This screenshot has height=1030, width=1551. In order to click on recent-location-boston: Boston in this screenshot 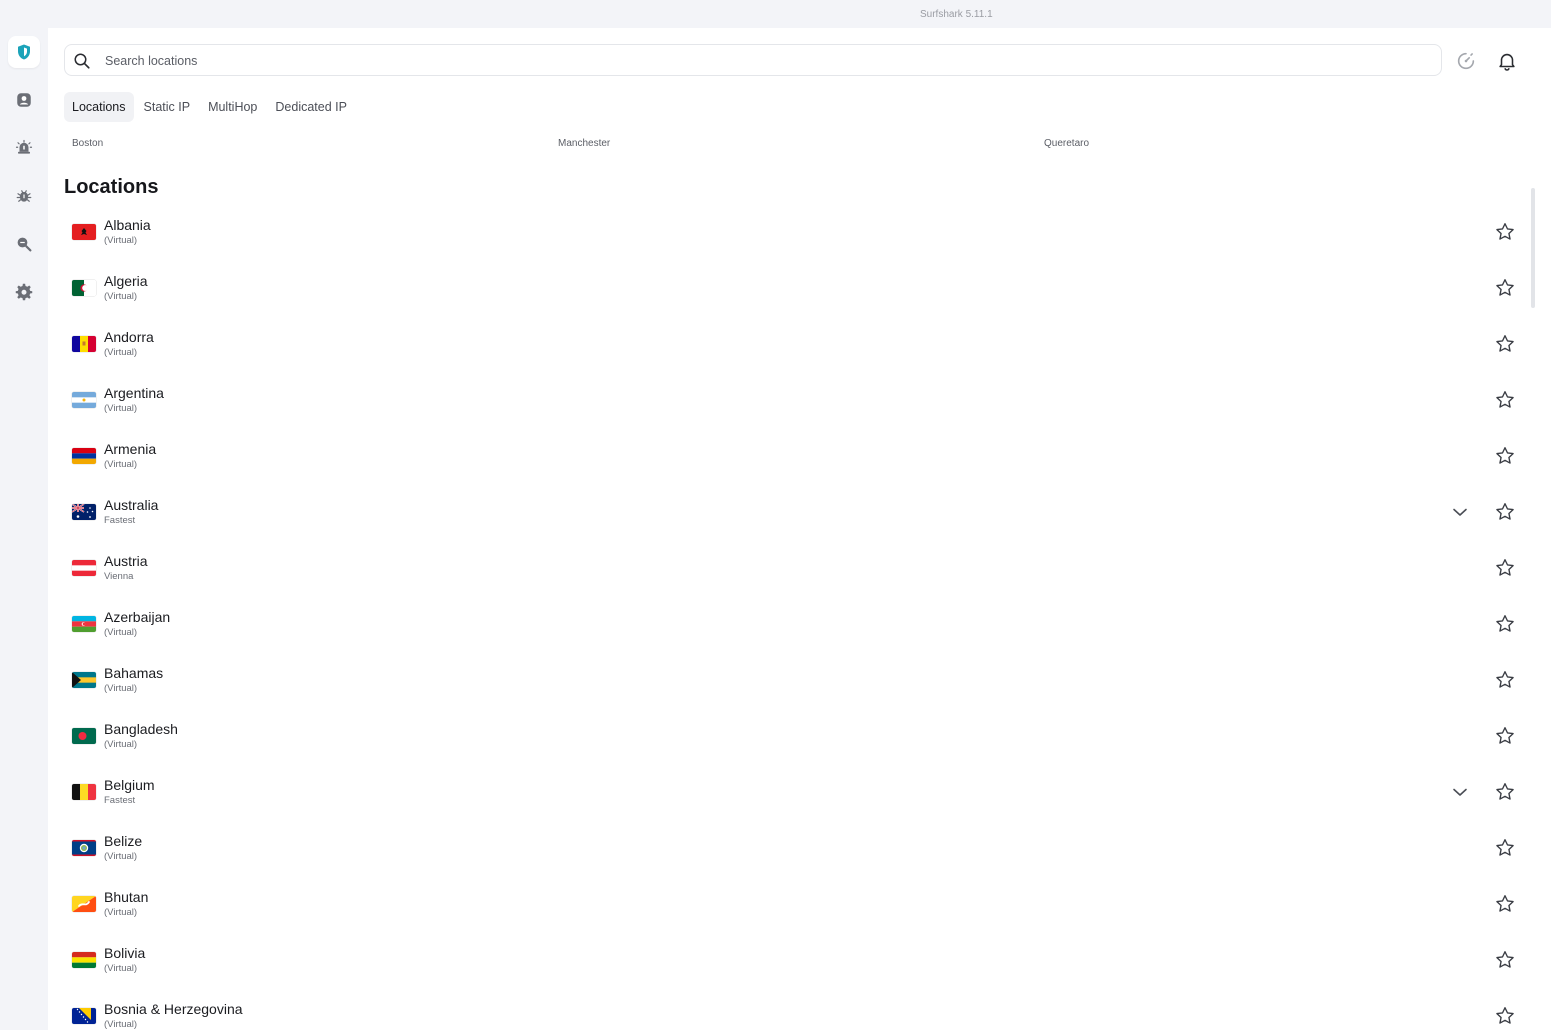, I will do `click(87, 143)`.